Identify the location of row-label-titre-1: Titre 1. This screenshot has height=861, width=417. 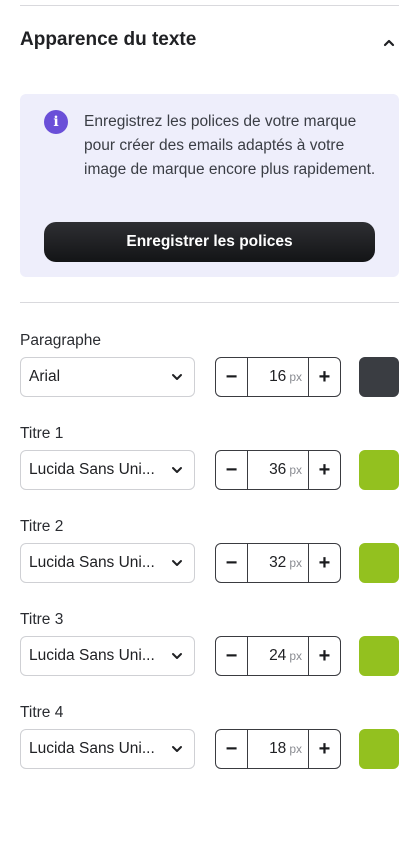
(42, 433).